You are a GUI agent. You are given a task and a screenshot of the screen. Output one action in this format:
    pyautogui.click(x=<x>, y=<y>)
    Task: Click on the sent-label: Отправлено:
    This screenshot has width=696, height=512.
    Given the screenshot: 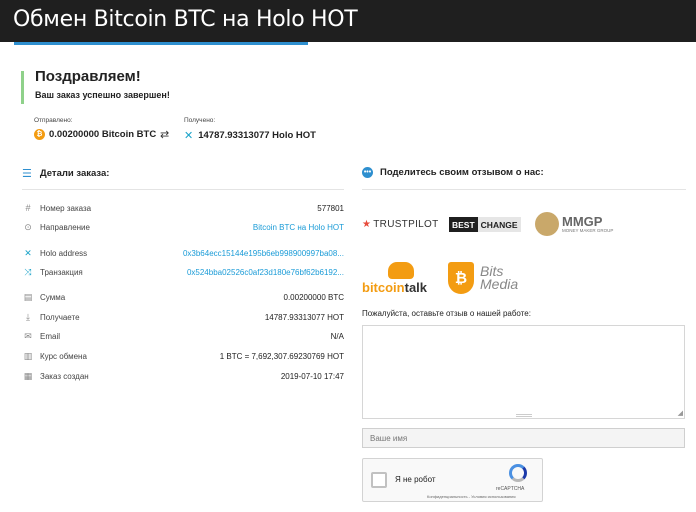 What is the action you would take?
    pyautogui.click(x=53, y=120)
    